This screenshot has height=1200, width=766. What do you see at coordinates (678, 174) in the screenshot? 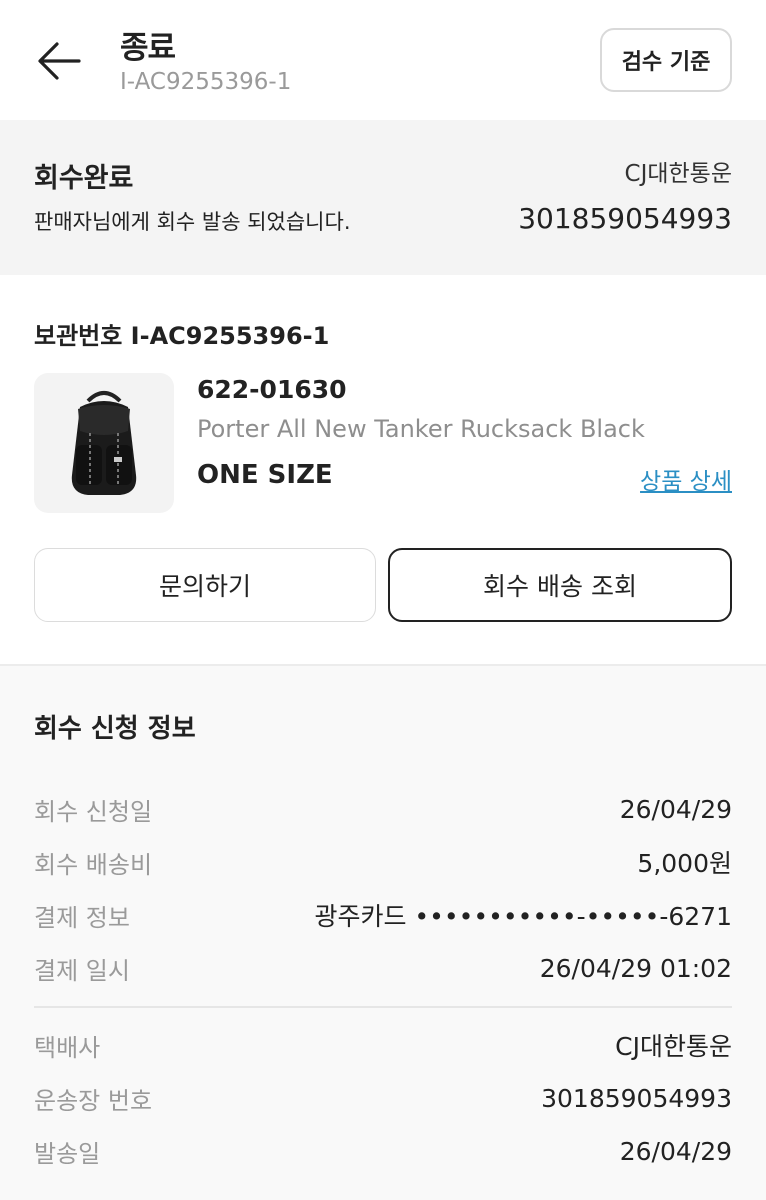
I see `status-carrier: CJ대한통운` at bounding box center [678, 174].